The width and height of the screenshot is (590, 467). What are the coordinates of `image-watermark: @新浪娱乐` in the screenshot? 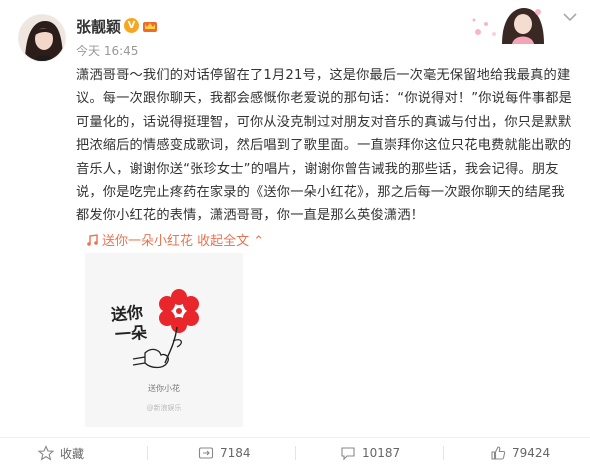 It's located at (164, 408).